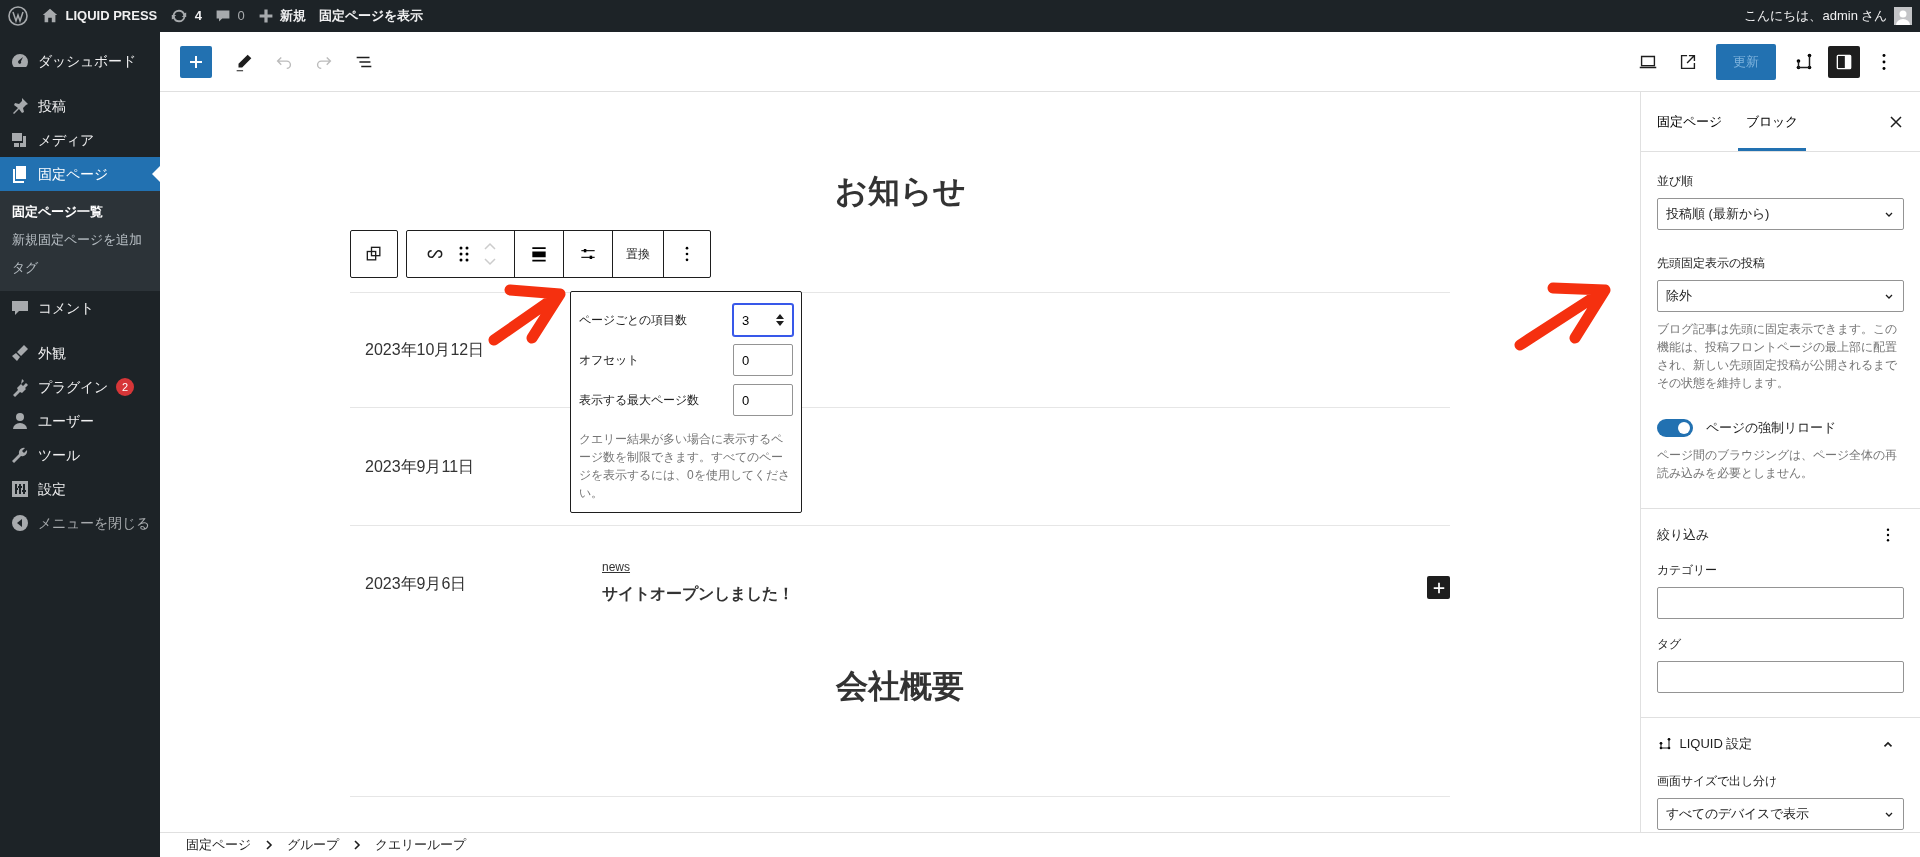  I want to click on site-name-link: LIQUID PRESS, so click(111, 16).